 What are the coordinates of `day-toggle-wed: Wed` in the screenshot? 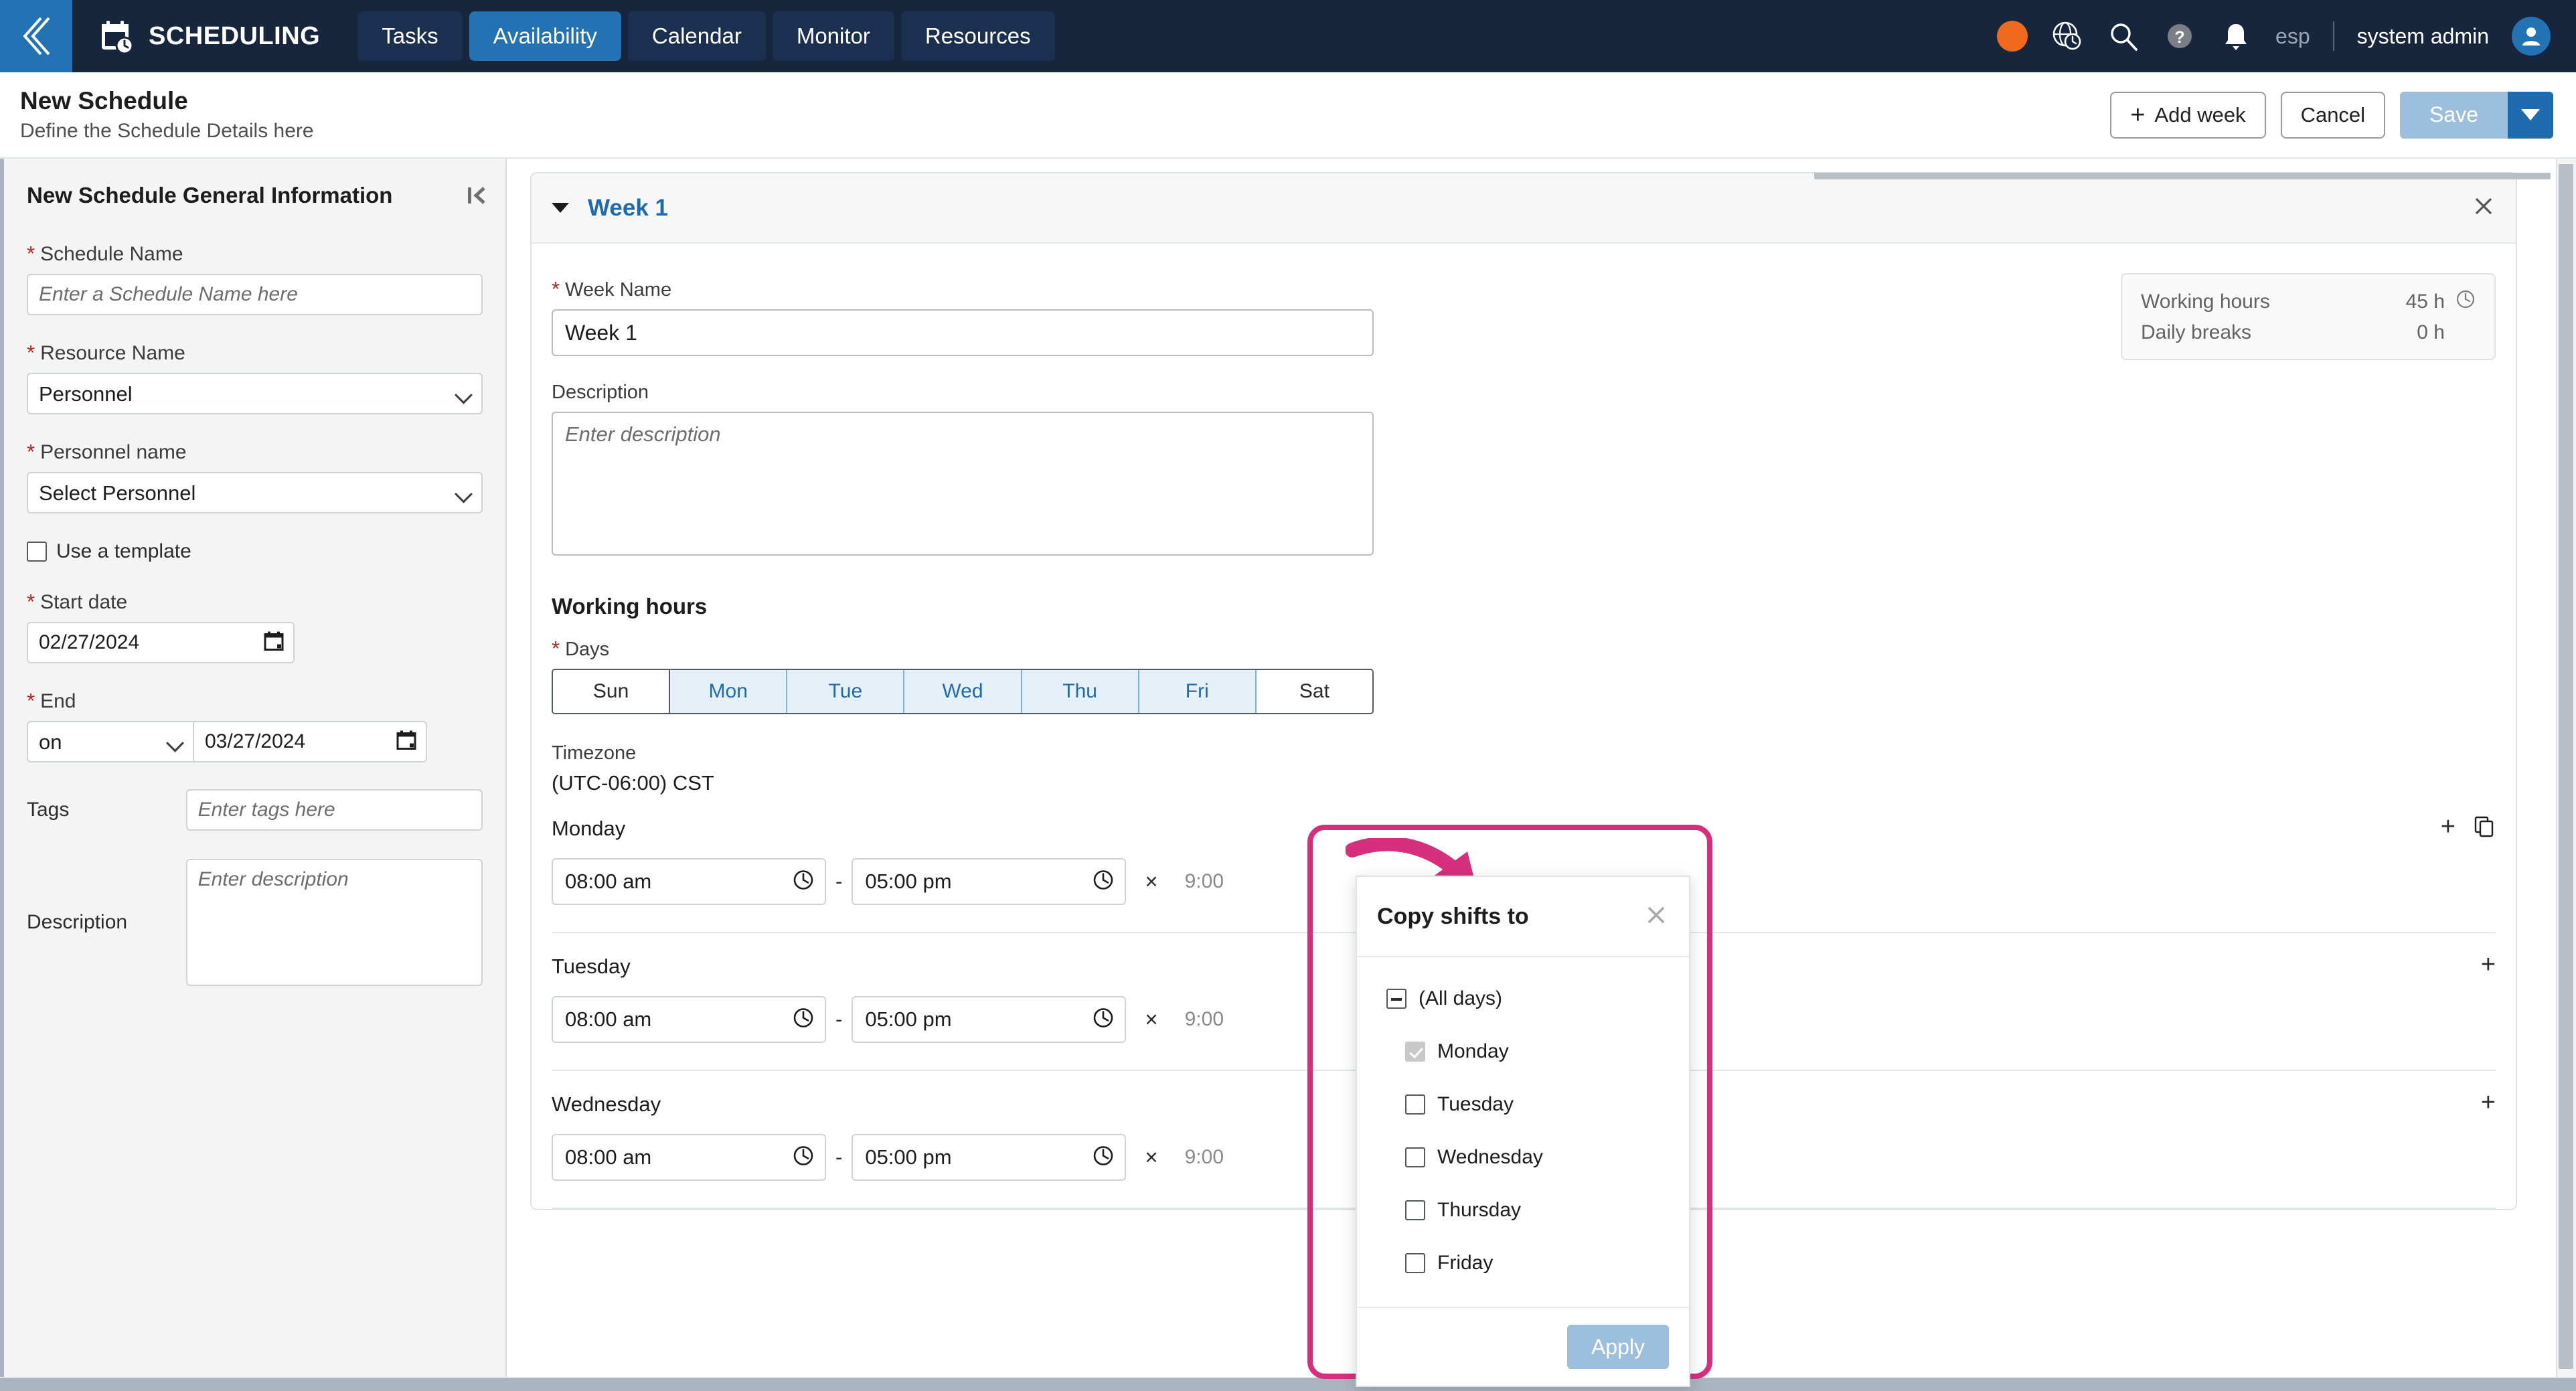 It's located at (963, 691).